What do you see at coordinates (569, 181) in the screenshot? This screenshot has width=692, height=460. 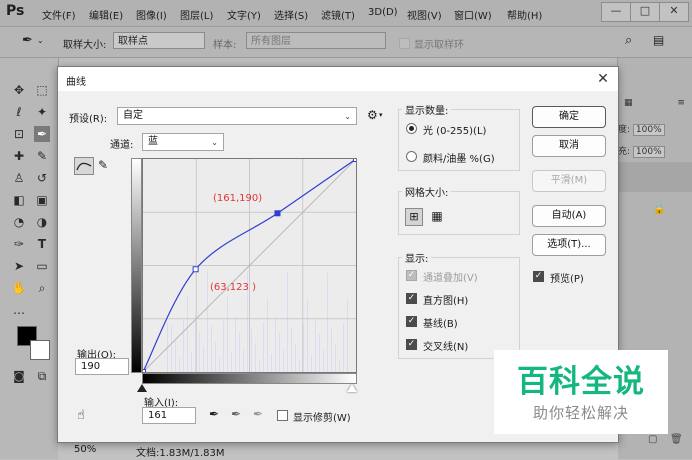 I see `smooth-button: 平滑(M)` at bounding box center [569, 181].